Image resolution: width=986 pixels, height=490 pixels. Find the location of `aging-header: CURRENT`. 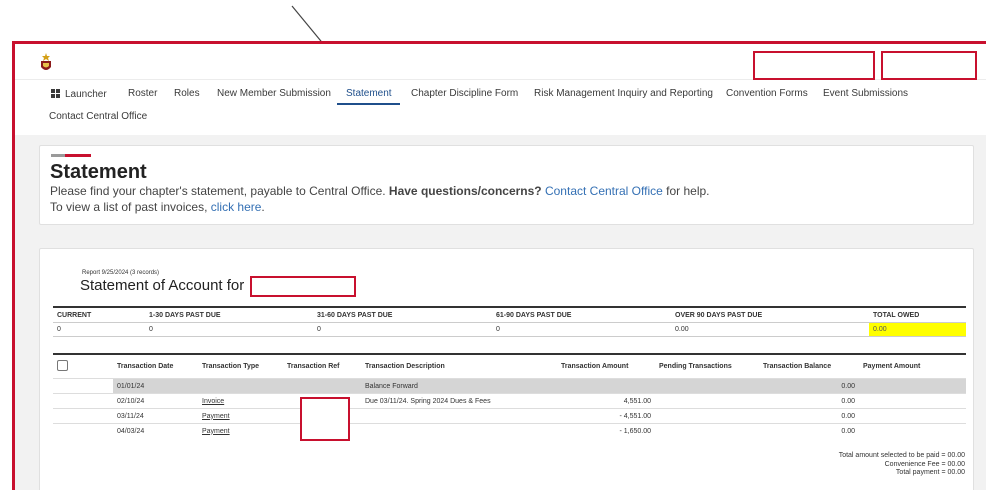

aging-header: CURRENT is located at coordinates (99, 315).